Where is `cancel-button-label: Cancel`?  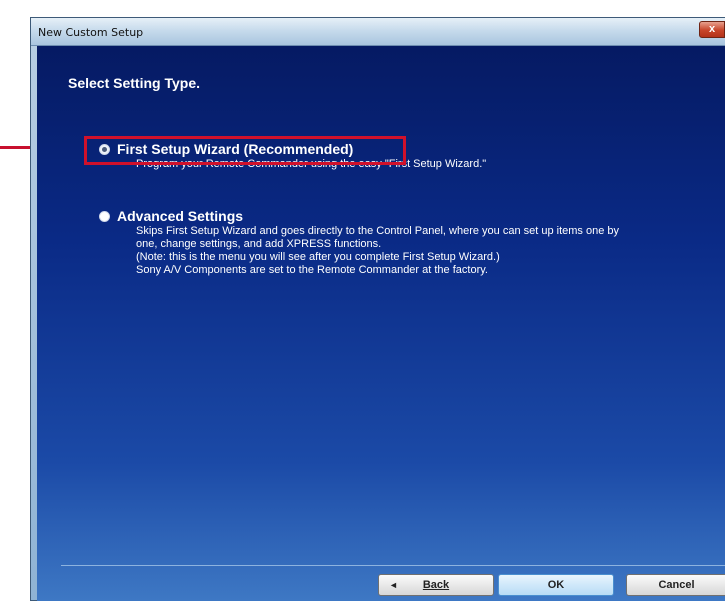 cancel-button-label: Cancel is located at coordinates (676, 585).